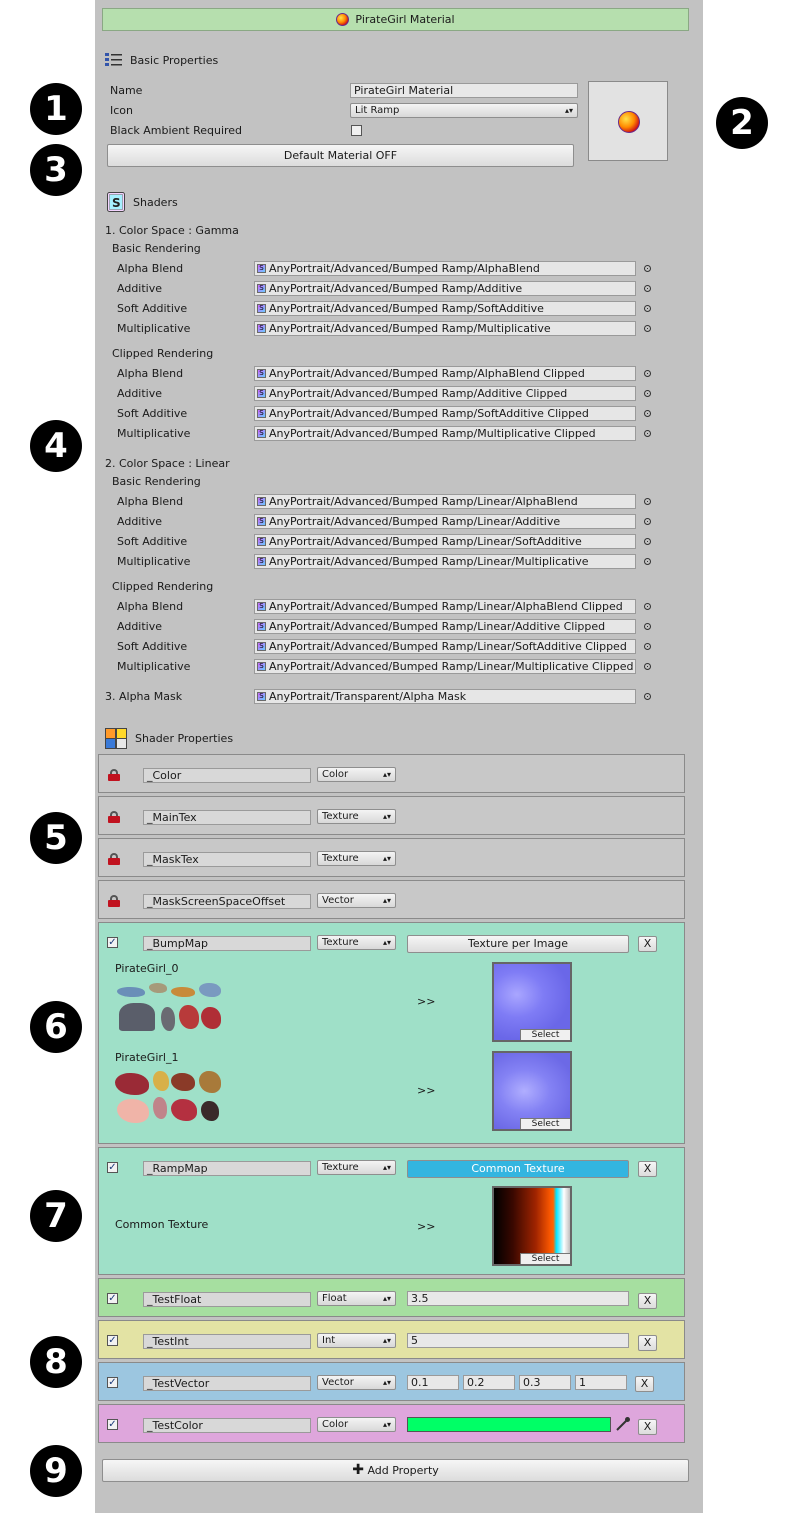 Image resolution: width=798 pixels, height=1513 pixels. What do you see at coordinates (647, 1427) in the screenshot?
I see `color-remove-button: X` at bounding box center [647, 1427].